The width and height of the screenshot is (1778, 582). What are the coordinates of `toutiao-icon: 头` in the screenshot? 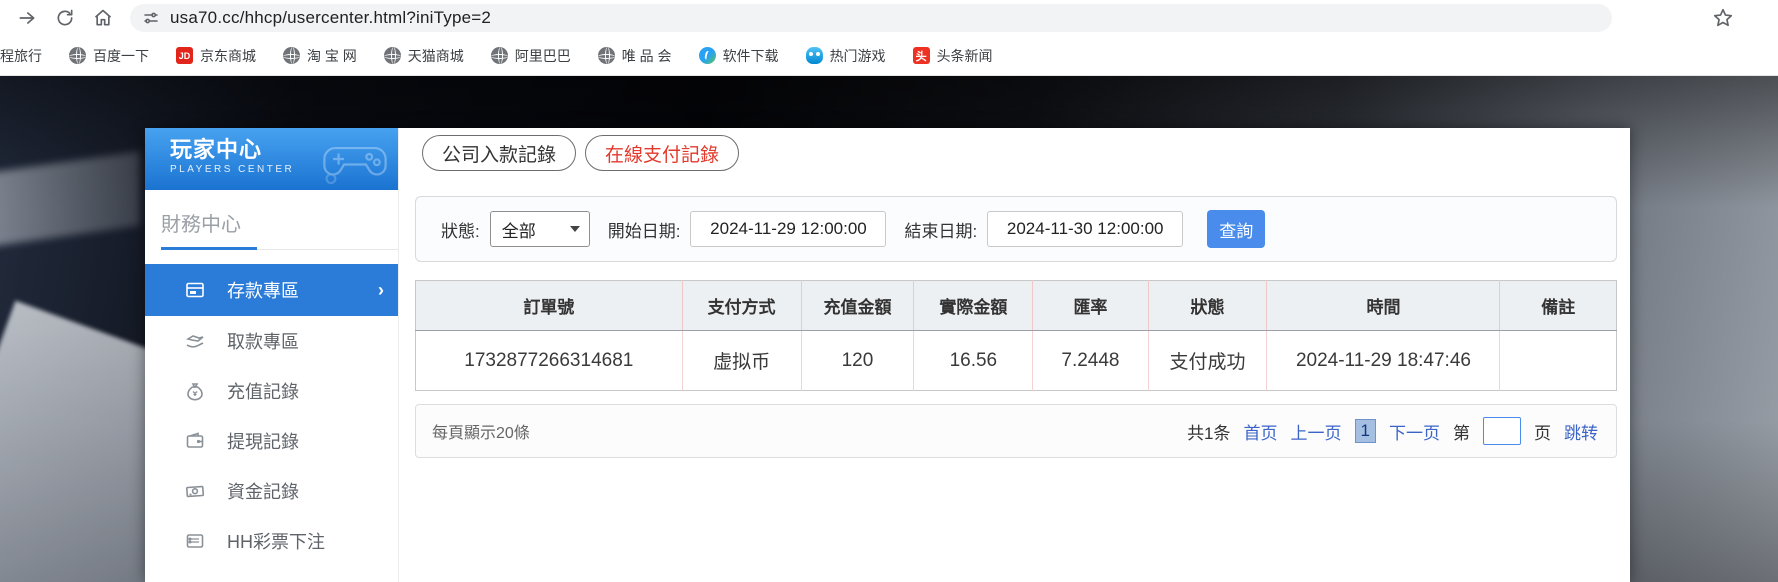 It's located at (921, 55).